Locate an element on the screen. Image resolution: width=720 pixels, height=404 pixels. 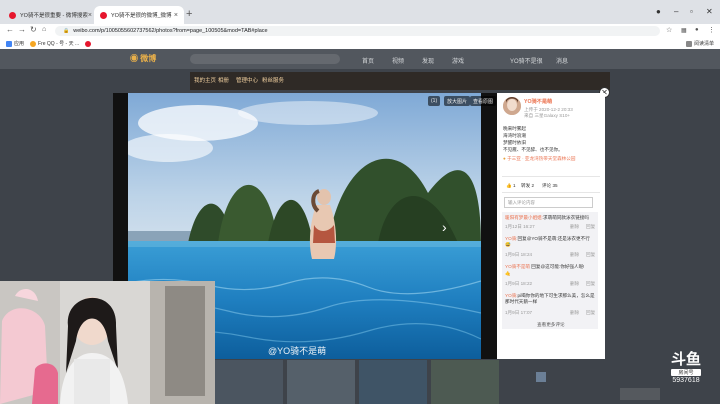
close-window-icon: ✕ is located at coordinates (709, 11).